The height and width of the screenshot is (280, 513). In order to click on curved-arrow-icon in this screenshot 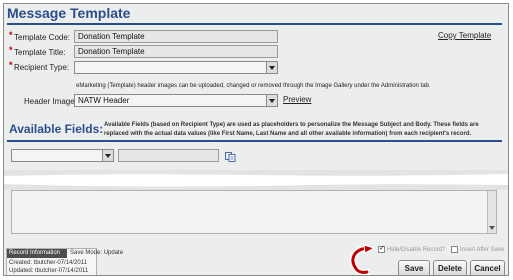, I will do `click(362, 259)`.